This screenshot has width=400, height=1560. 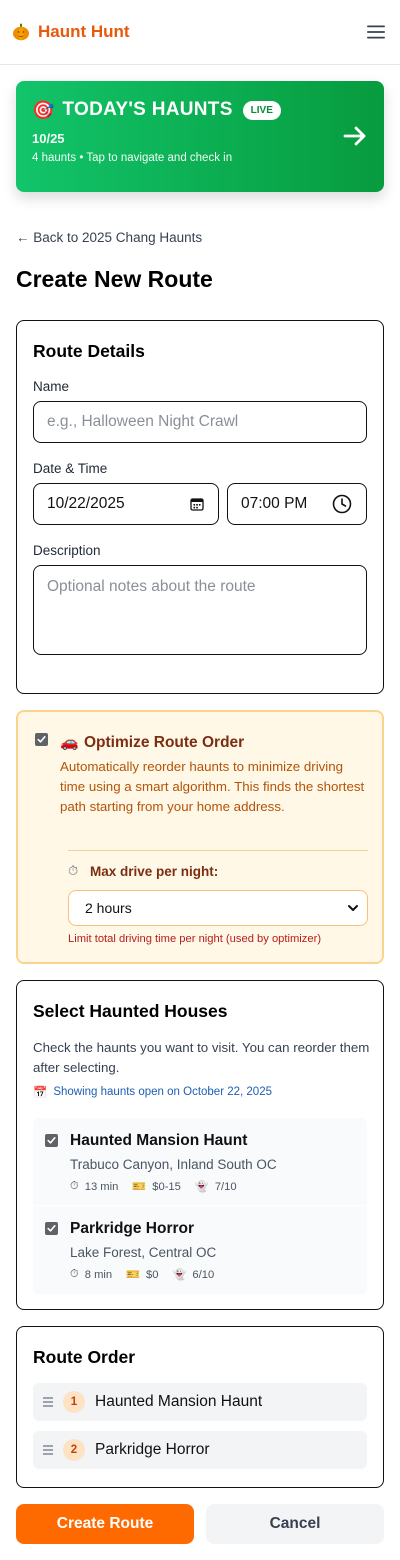 What do you see at coordinates (159, 1140) in the screenshot?
I see `house-name: Haunted Mansion Haunt` at bounding box center [159, 1140].